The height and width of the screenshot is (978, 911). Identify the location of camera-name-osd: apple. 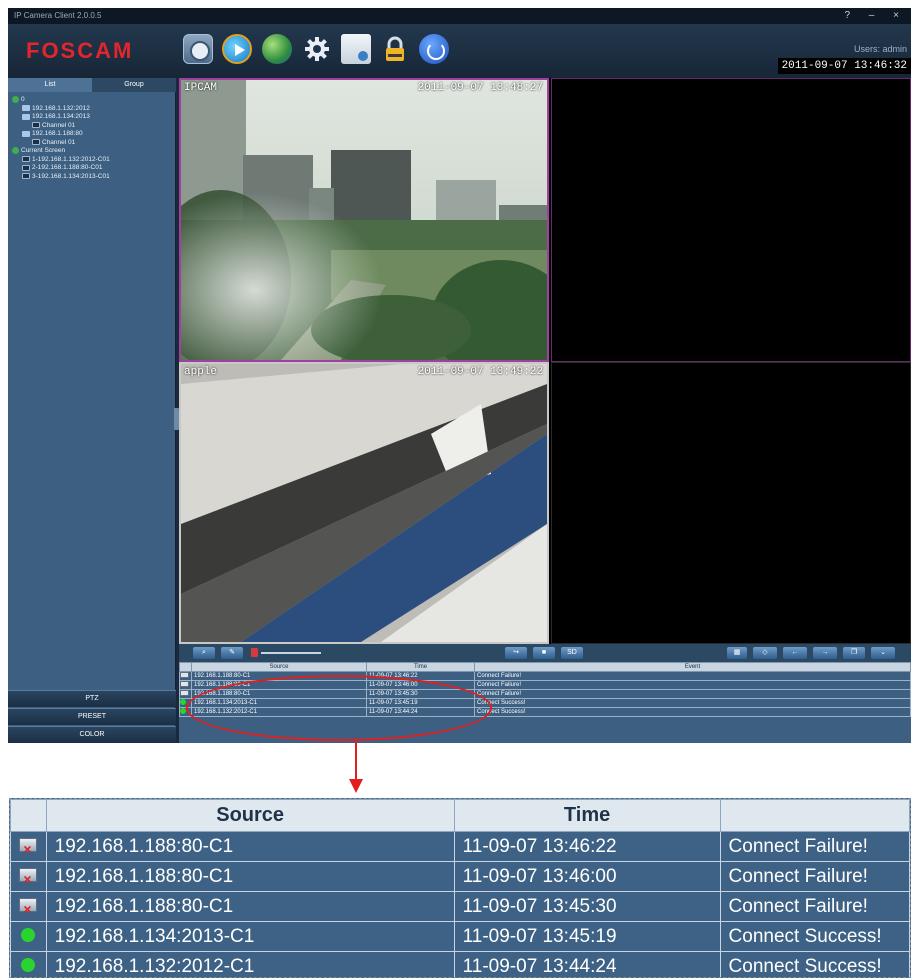
(201, 372).